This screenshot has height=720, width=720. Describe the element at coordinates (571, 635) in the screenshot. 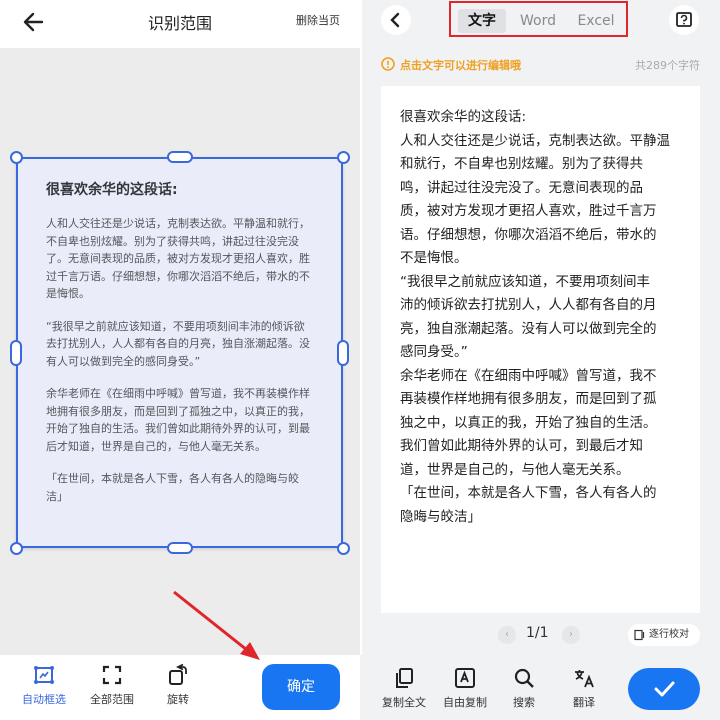

I see `next-page-button: ›` at that location.